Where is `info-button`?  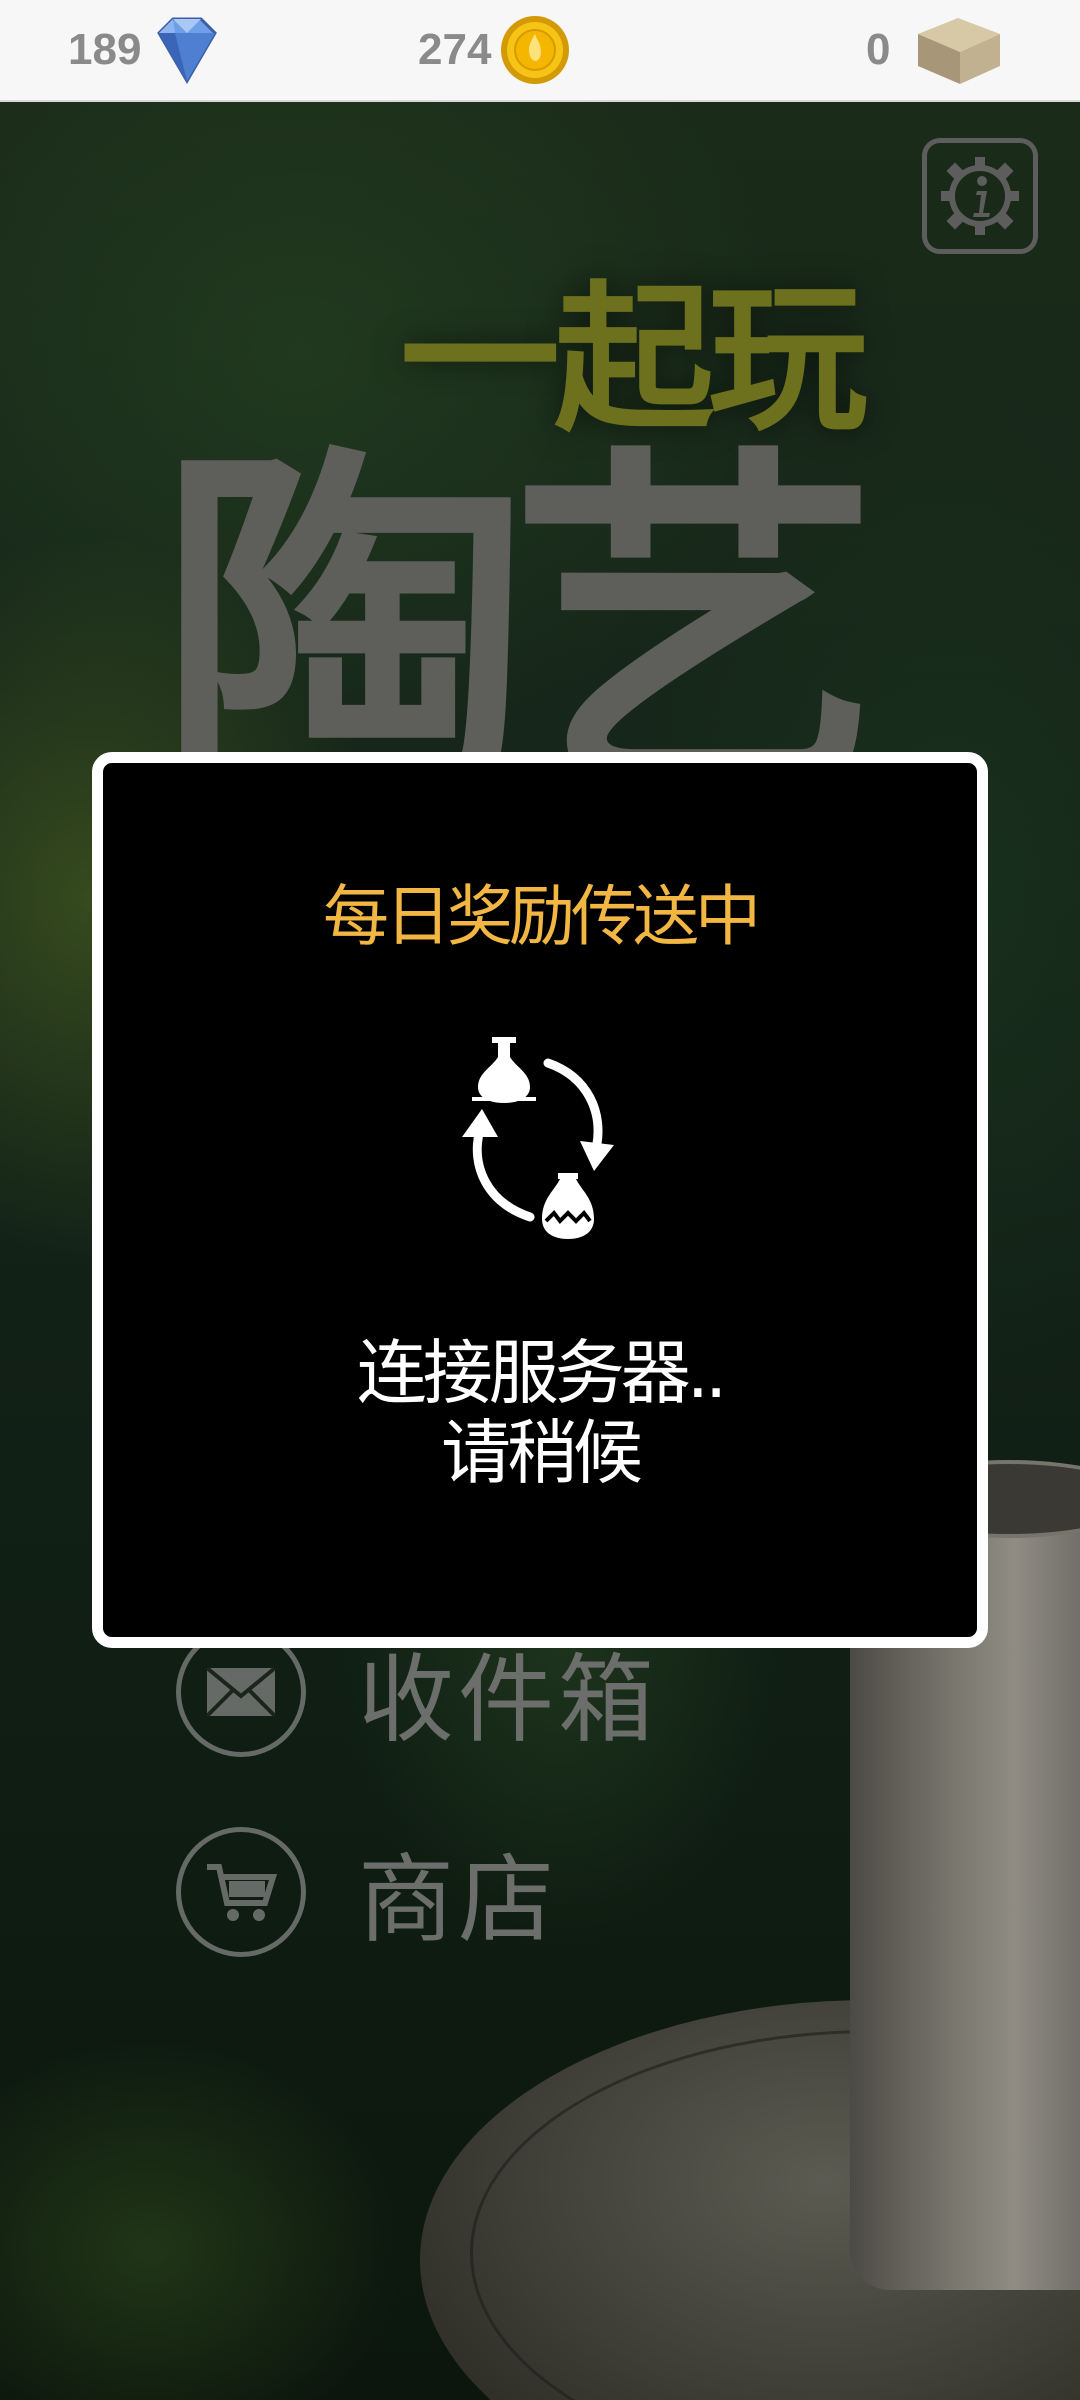
info-button is located at coordinates (980, 196).